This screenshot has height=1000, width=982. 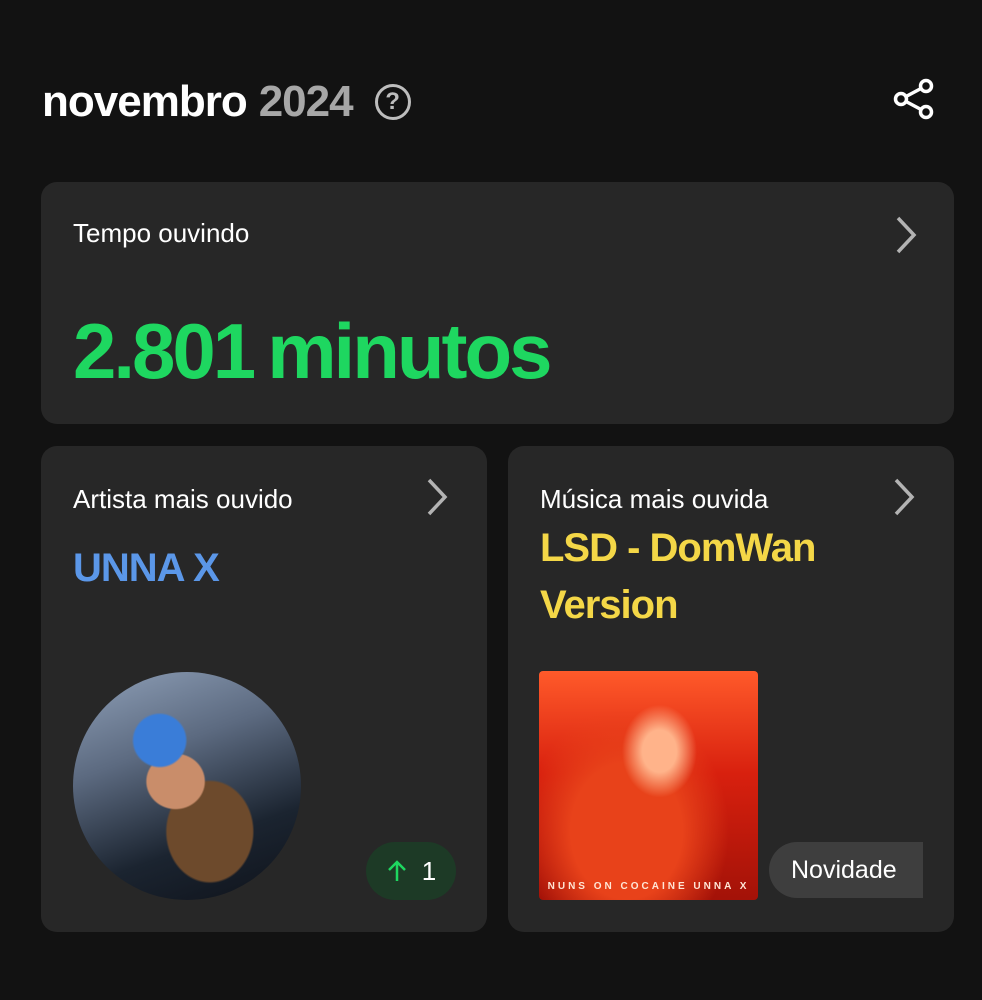 I want to click on listening-time-value: 2.801 minutos, so click(x=313, y=351).